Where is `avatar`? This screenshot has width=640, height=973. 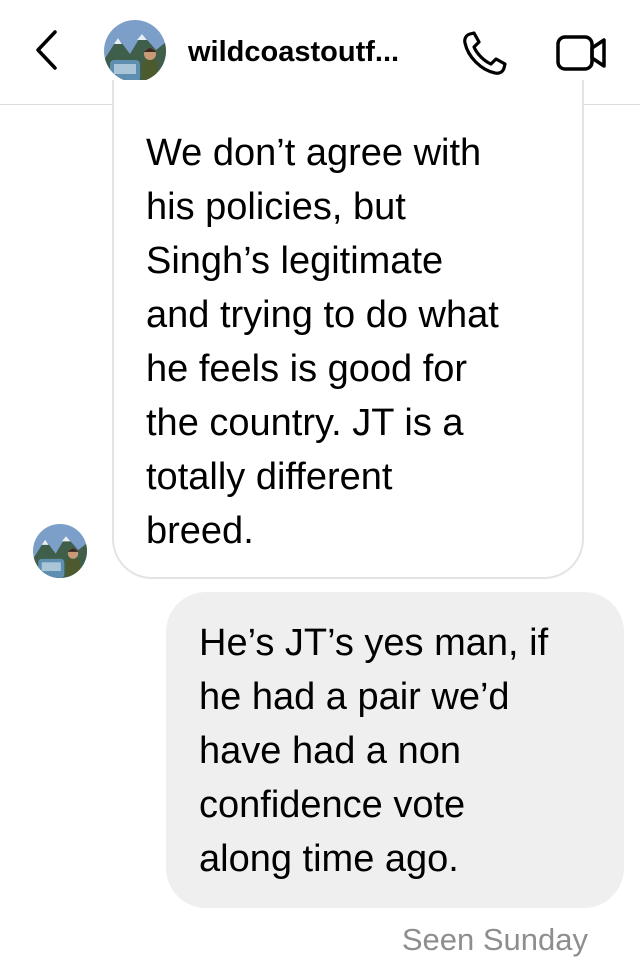
avatar is located at coordinates (135, 51).